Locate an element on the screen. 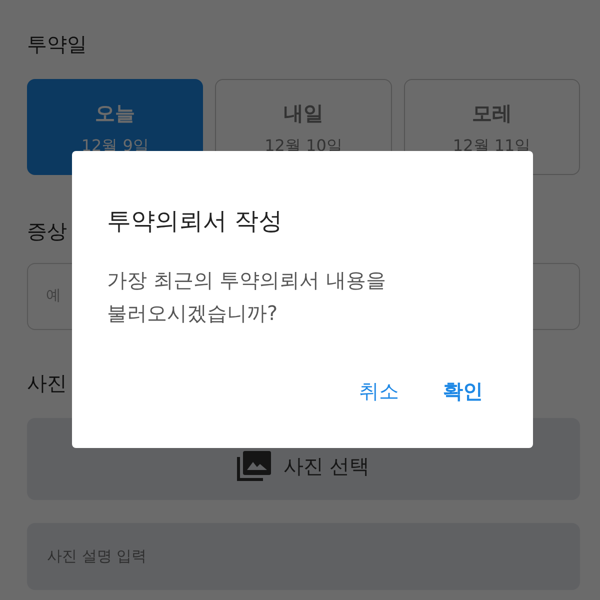 This screenshot has height=600, width=600. section-label: 투약일 is located at coordinates (57, 44).